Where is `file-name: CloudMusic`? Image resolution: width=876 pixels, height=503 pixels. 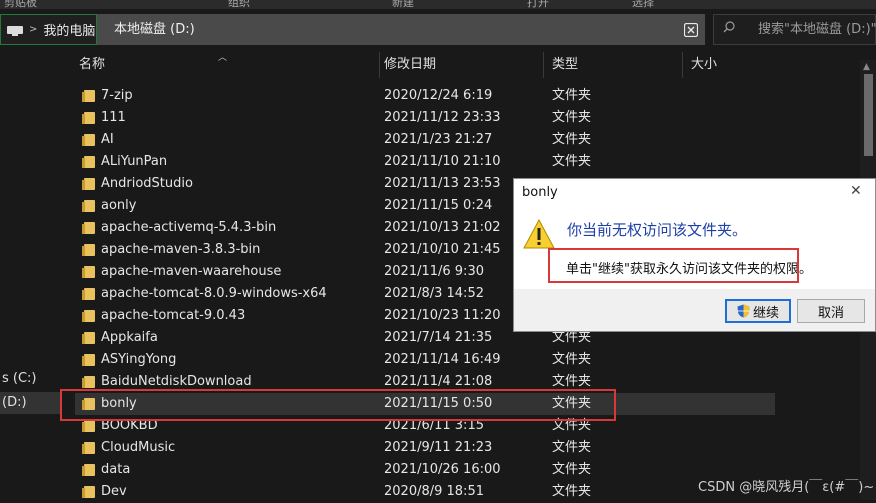 file-name: CloudMusic is located at coordinates (138, 447).